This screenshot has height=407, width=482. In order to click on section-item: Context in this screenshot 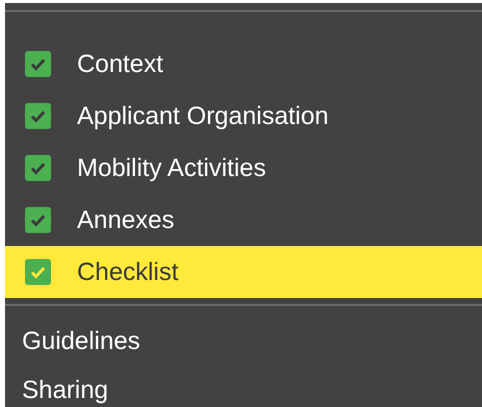, I will do `click(243, 64)`.